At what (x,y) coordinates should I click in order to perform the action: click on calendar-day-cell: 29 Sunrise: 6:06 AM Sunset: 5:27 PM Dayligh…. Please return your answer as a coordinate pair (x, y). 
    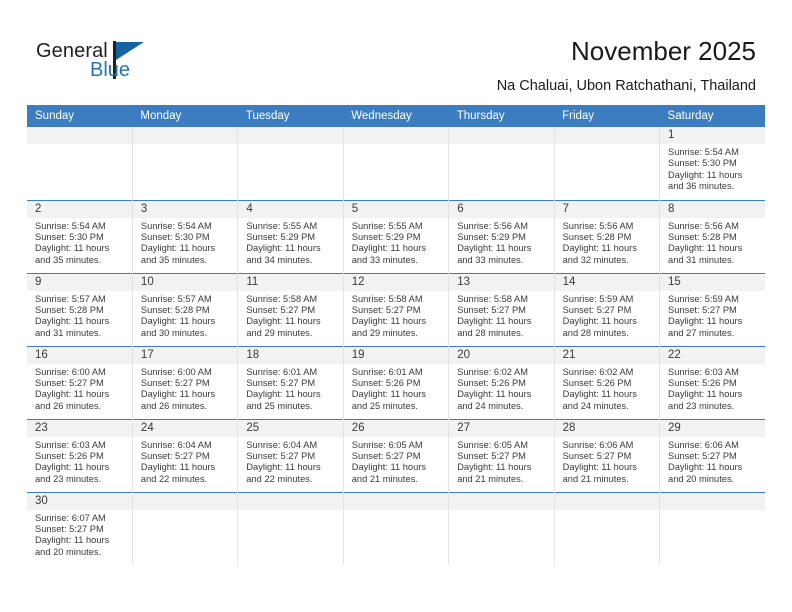
    Looking at the image, I should click on (712, 455).